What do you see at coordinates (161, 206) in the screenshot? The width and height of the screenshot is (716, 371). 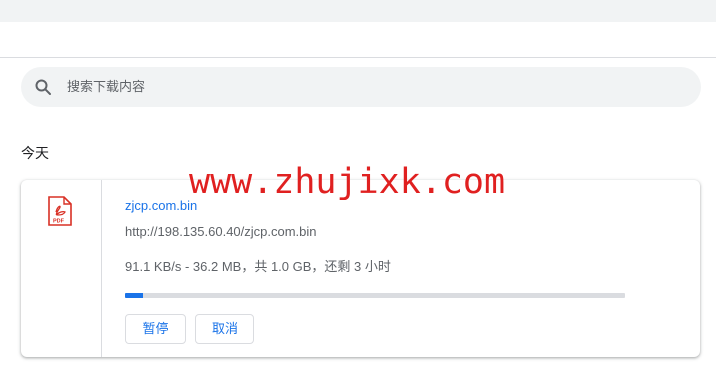 I see `download-file-name-link: zjcp.com.bin` at bounding box center [161, 206].